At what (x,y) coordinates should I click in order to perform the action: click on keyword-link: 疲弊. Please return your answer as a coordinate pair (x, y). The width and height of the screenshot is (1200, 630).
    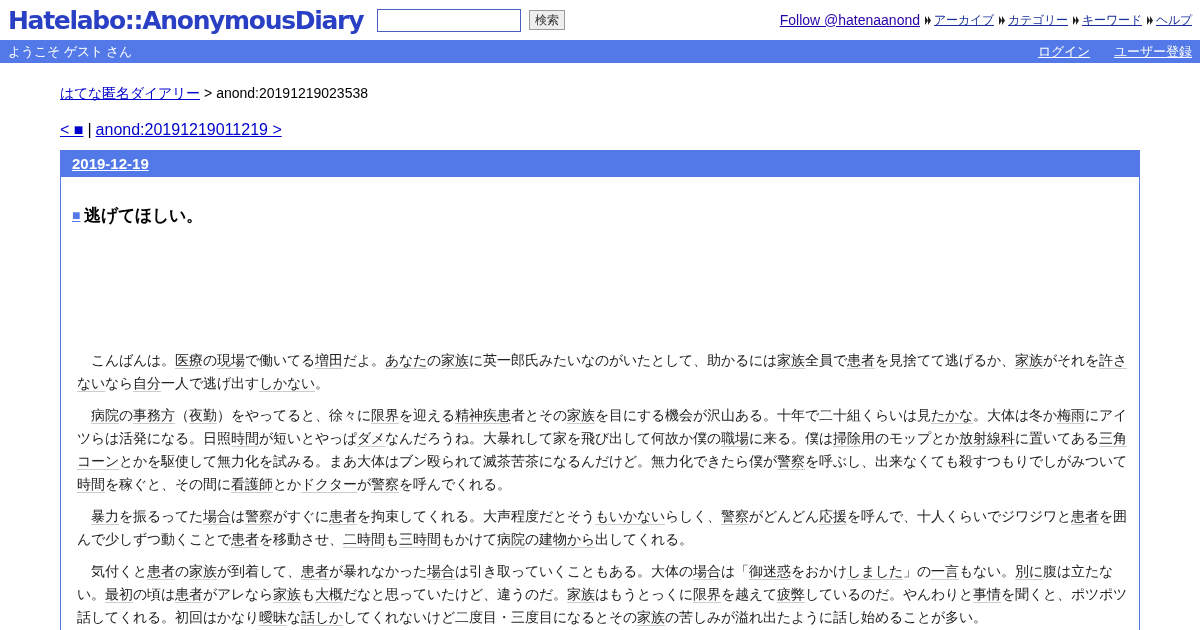
    Looking at the image, I should click on (791, 594).